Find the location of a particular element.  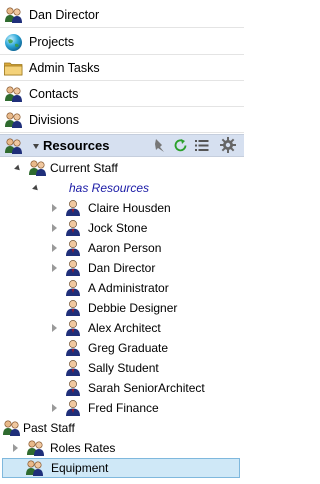

nav-item-projects: Projects is located at coordinates (122, 42).